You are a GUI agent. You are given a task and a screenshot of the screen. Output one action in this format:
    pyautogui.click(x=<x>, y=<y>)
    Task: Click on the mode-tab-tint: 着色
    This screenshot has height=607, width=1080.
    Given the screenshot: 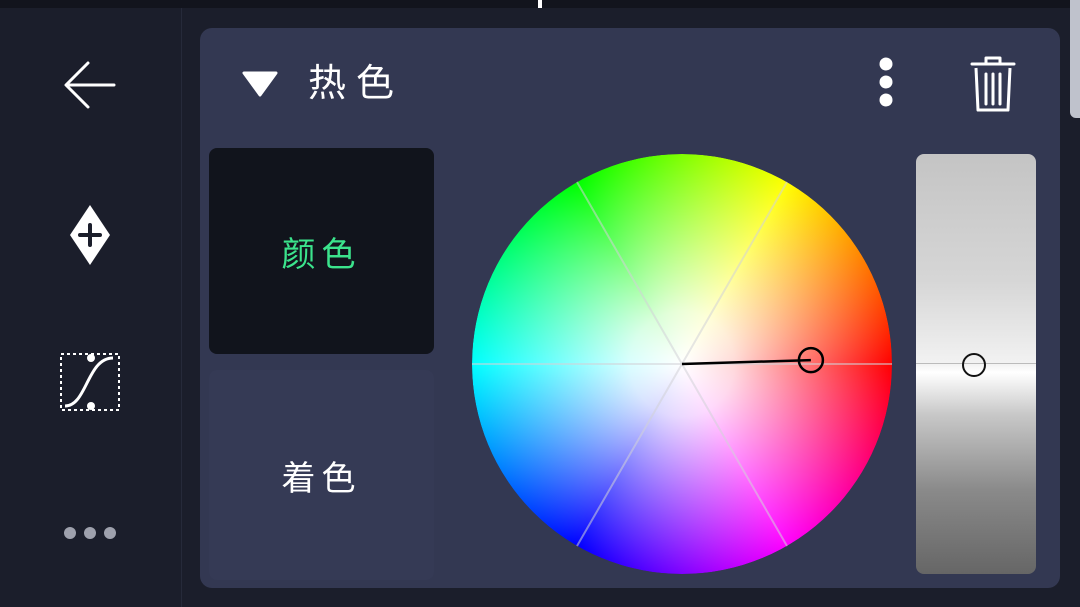 What is the action you would take?
    pyautogui.click(x=321, y=475)
    